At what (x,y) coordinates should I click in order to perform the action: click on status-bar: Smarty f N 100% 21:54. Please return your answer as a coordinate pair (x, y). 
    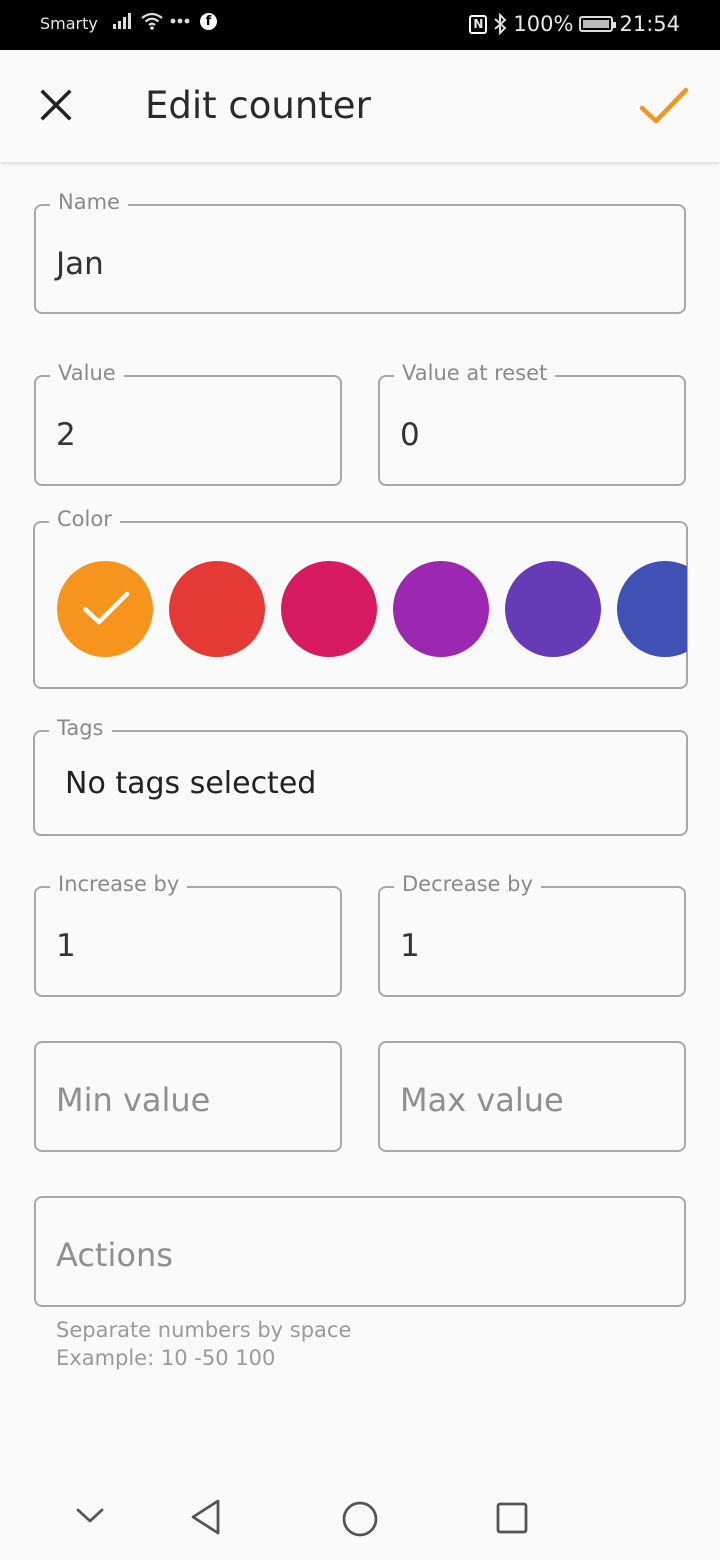
    Looking at the image, I should click on (360, 25).